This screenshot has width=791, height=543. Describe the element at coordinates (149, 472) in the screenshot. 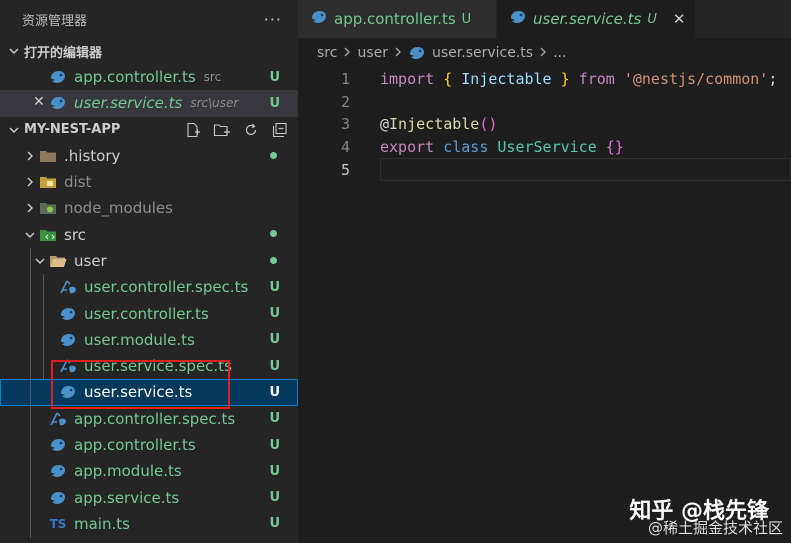

I see `tree-file-item: app.module.ts U` at that location.